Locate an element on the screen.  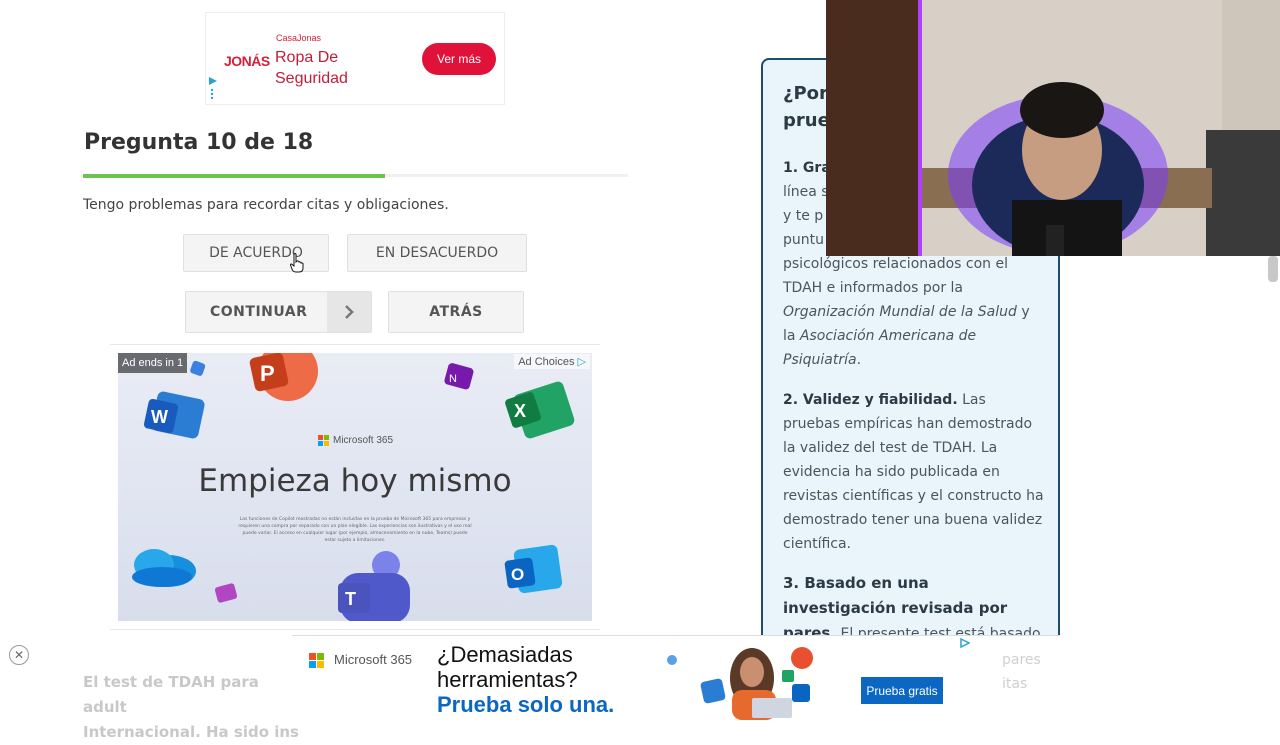
svg-text: N is located at coordinates (453, 379).